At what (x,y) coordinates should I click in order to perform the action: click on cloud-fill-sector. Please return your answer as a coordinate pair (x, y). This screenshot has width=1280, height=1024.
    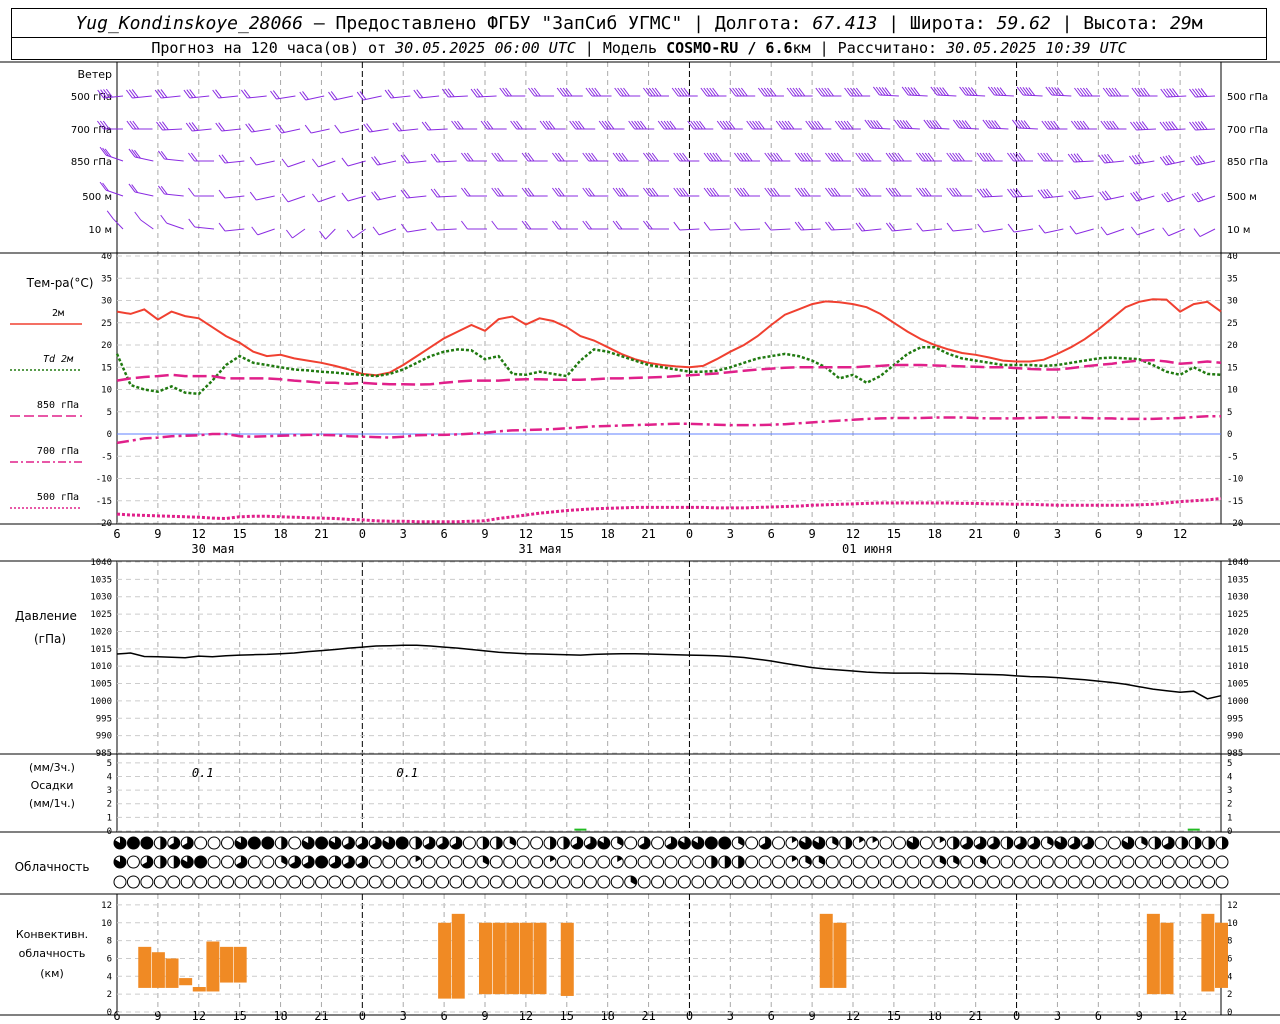
    Looking at the image, I should click on (1184, 843).